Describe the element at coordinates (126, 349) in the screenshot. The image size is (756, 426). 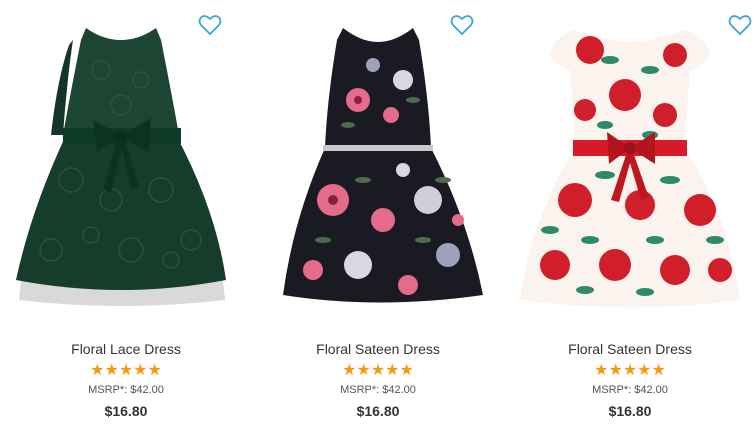
I see `product-name-link: Floral Lace Dress` at that location.